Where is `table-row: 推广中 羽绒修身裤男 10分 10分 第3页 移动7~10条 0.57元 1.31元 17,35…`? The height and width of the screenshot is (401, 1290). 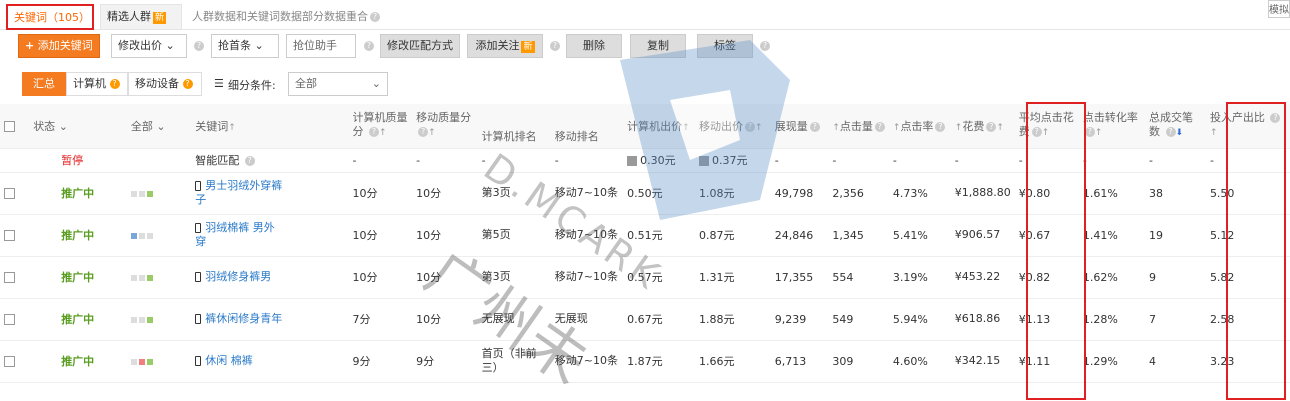 table-row: 推广中 羽绒修身裤男 10分 10分 第3页 移动7~10条 0.57元 1.31元 17,35… is located at coordinates (645, 277).